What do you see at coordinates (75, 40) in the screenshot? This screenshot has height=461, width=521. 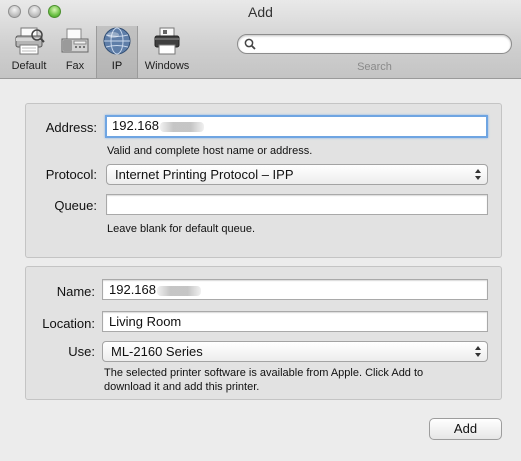 I see `fax-icon` at bounding box center [75, 40].